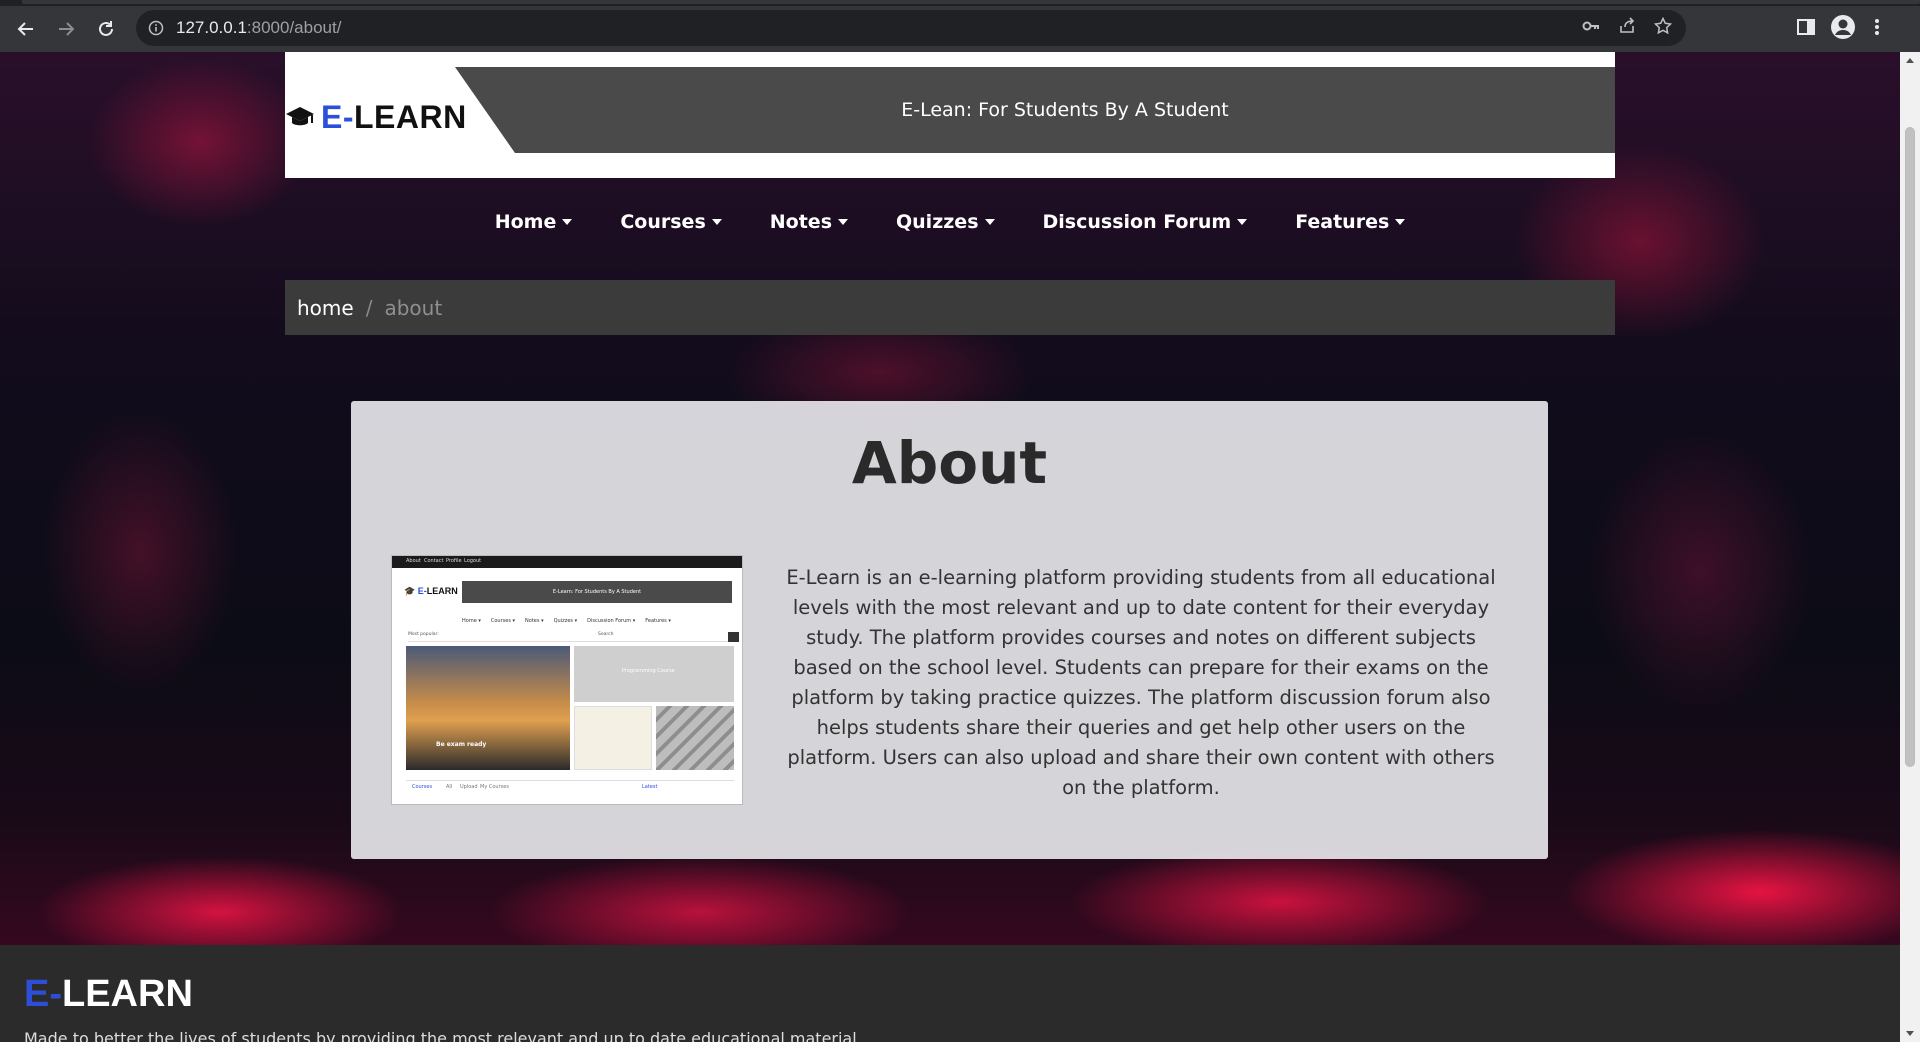  What do you see at coordinates (648, 671) in the screenshot?
I see `preview-card-label: Programming Course` at bounding box center [648, 671].